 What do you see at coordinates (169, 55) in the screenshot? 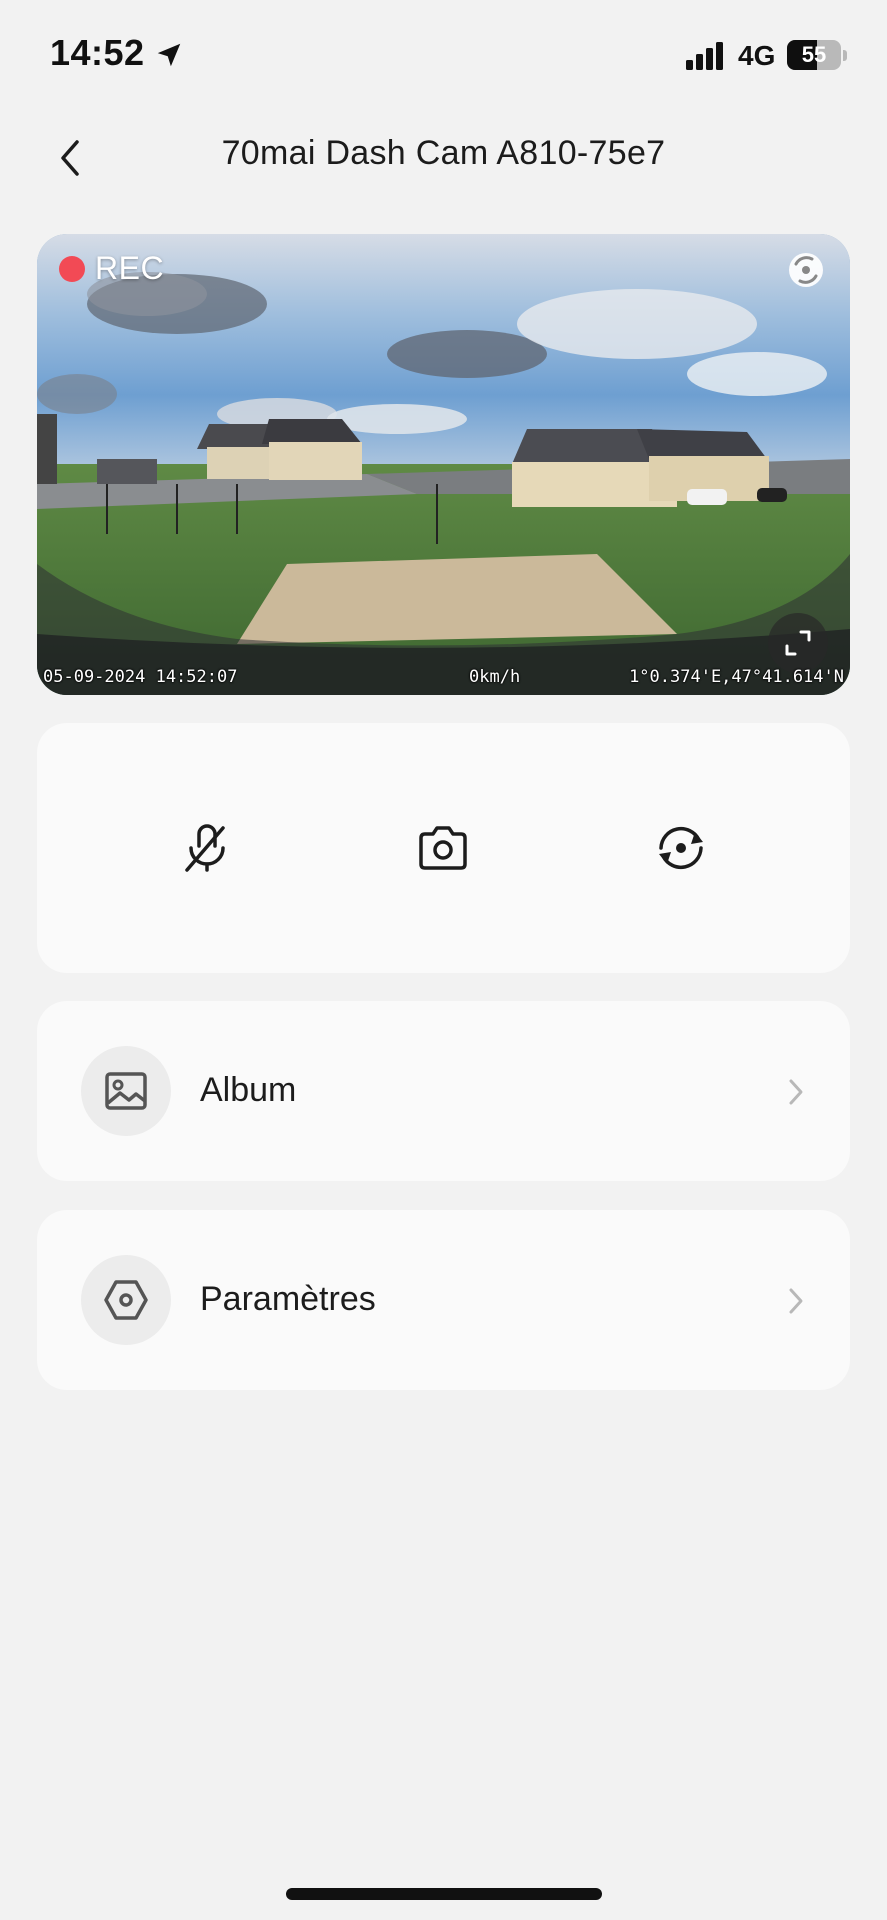
I see `location-arrow-icon` at bounding box center [169, 55].